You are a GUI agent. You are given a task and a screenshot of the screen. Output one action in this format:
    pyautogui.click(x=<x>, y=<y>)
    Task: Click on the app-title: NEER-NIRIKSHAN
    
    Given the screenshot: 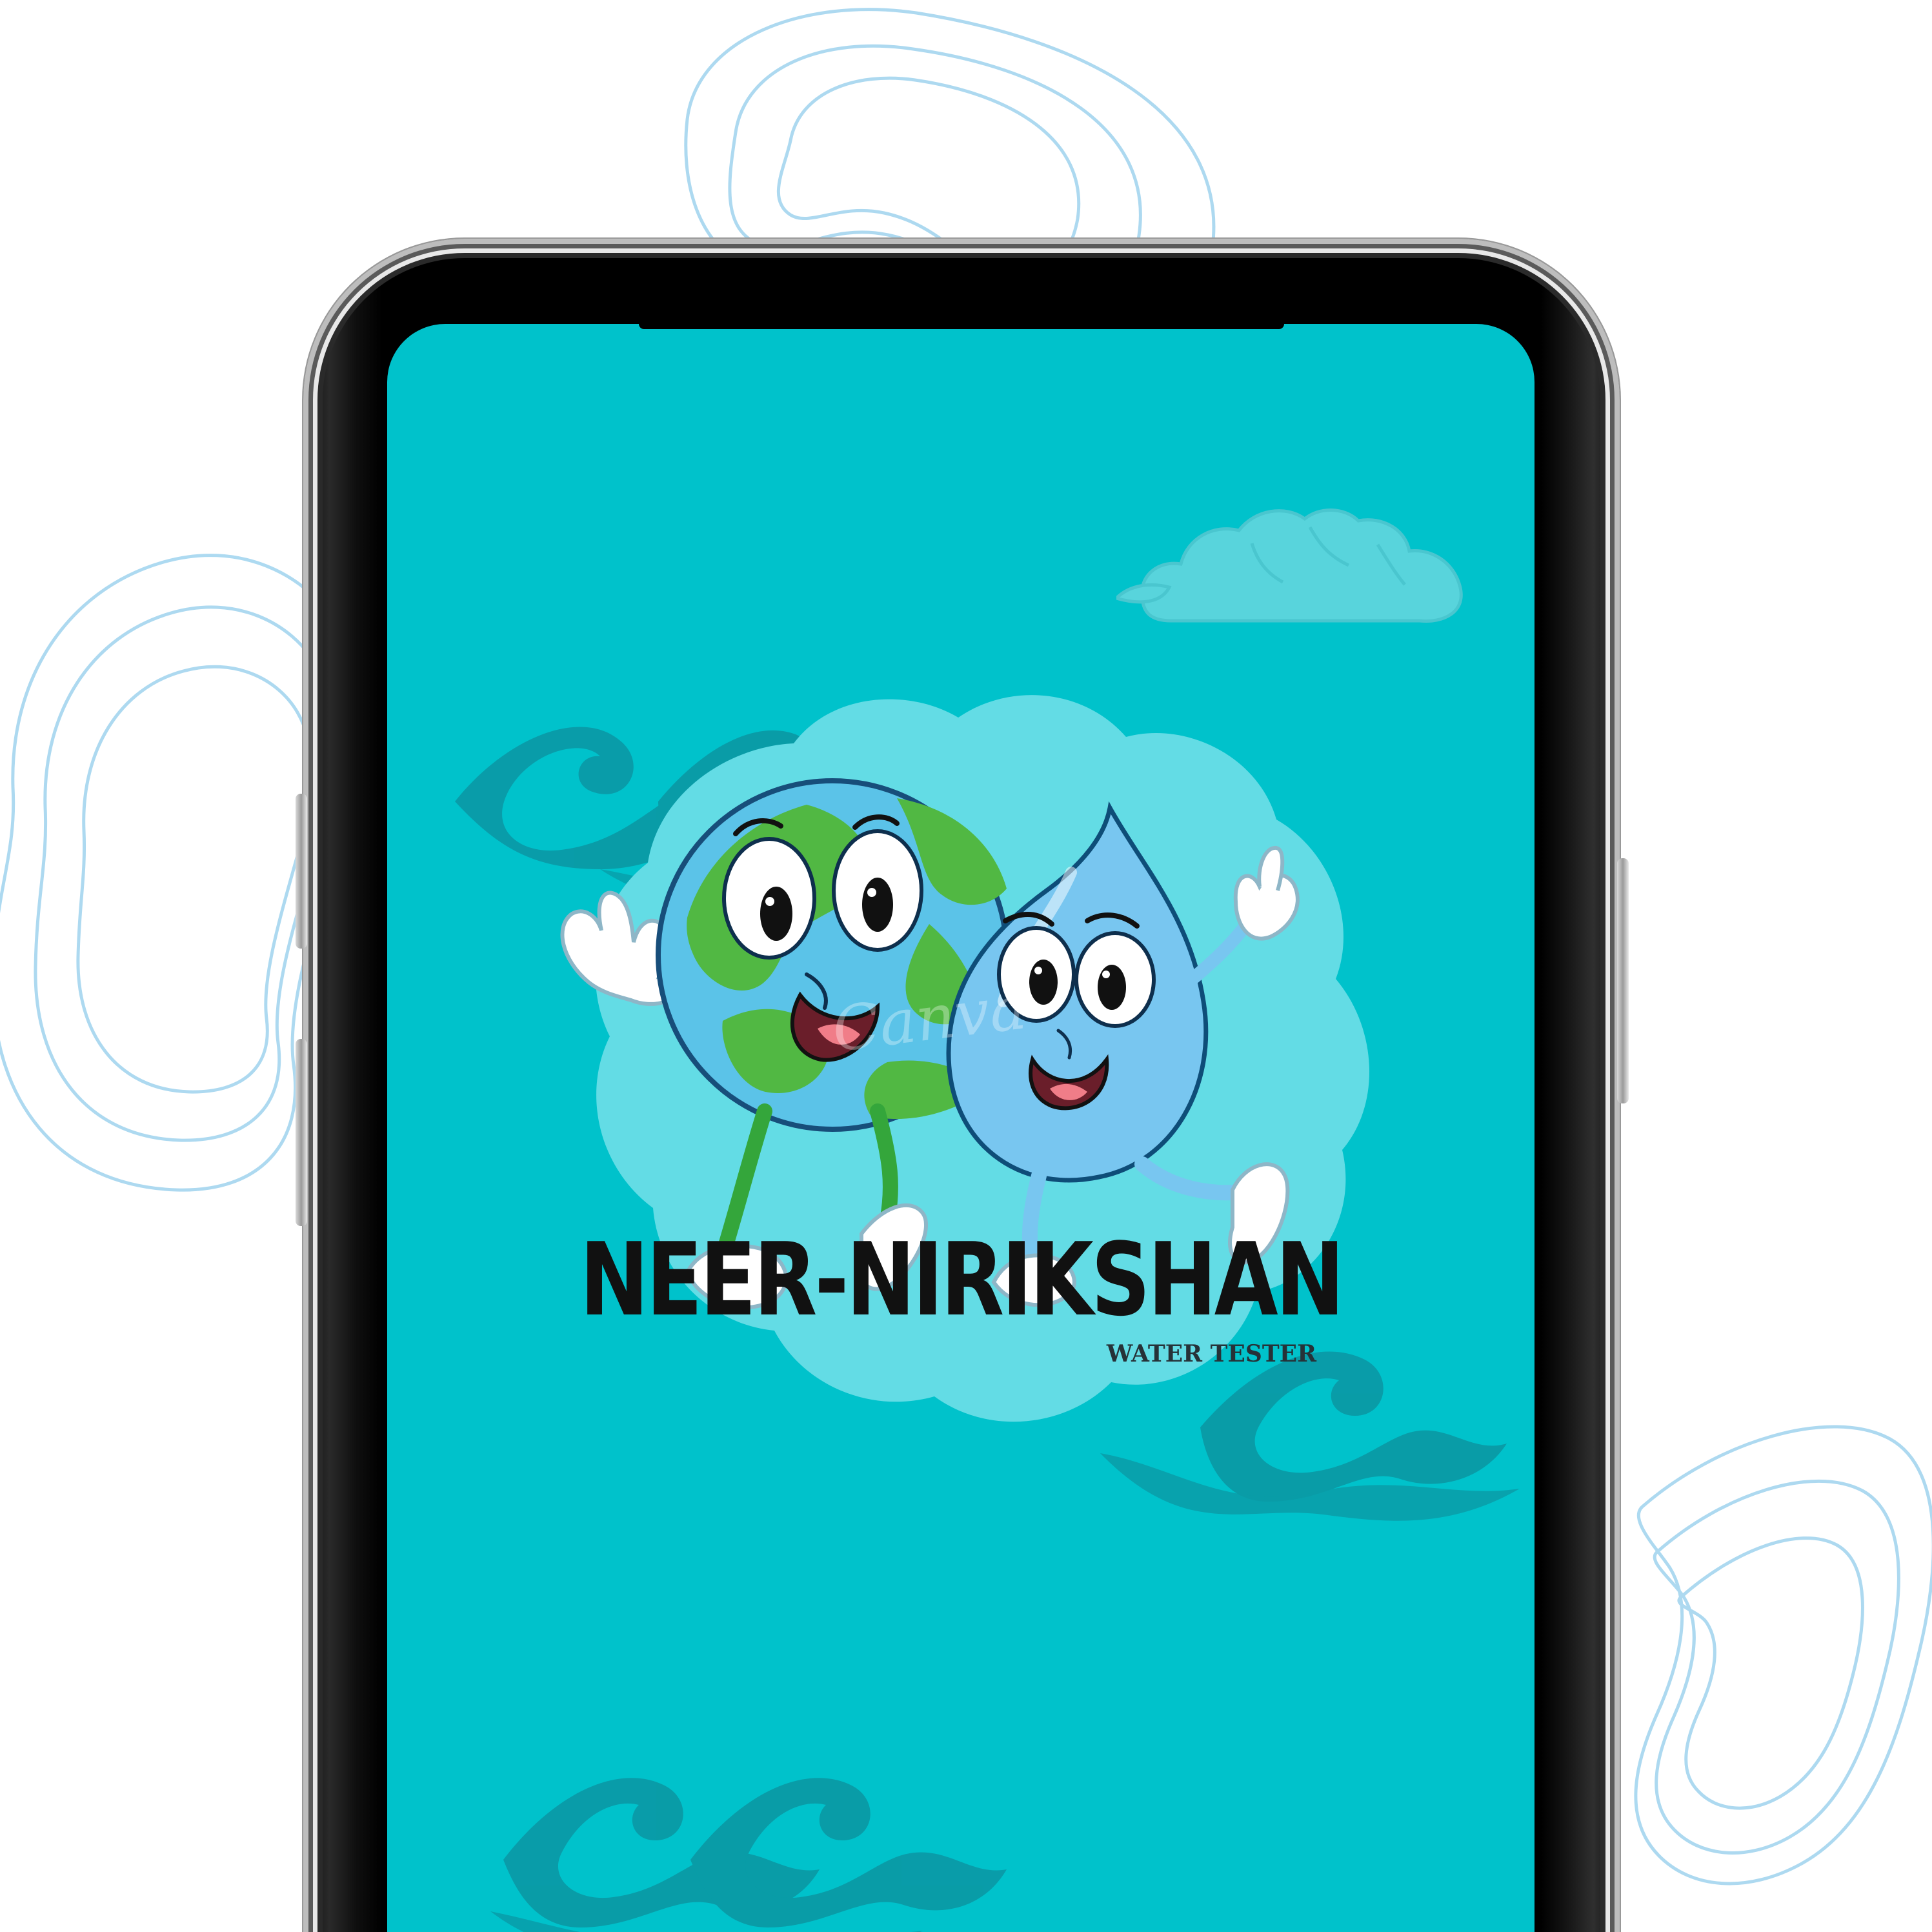 What is the action you would take?
    pyautogui.click(x=961, y=1279)
    